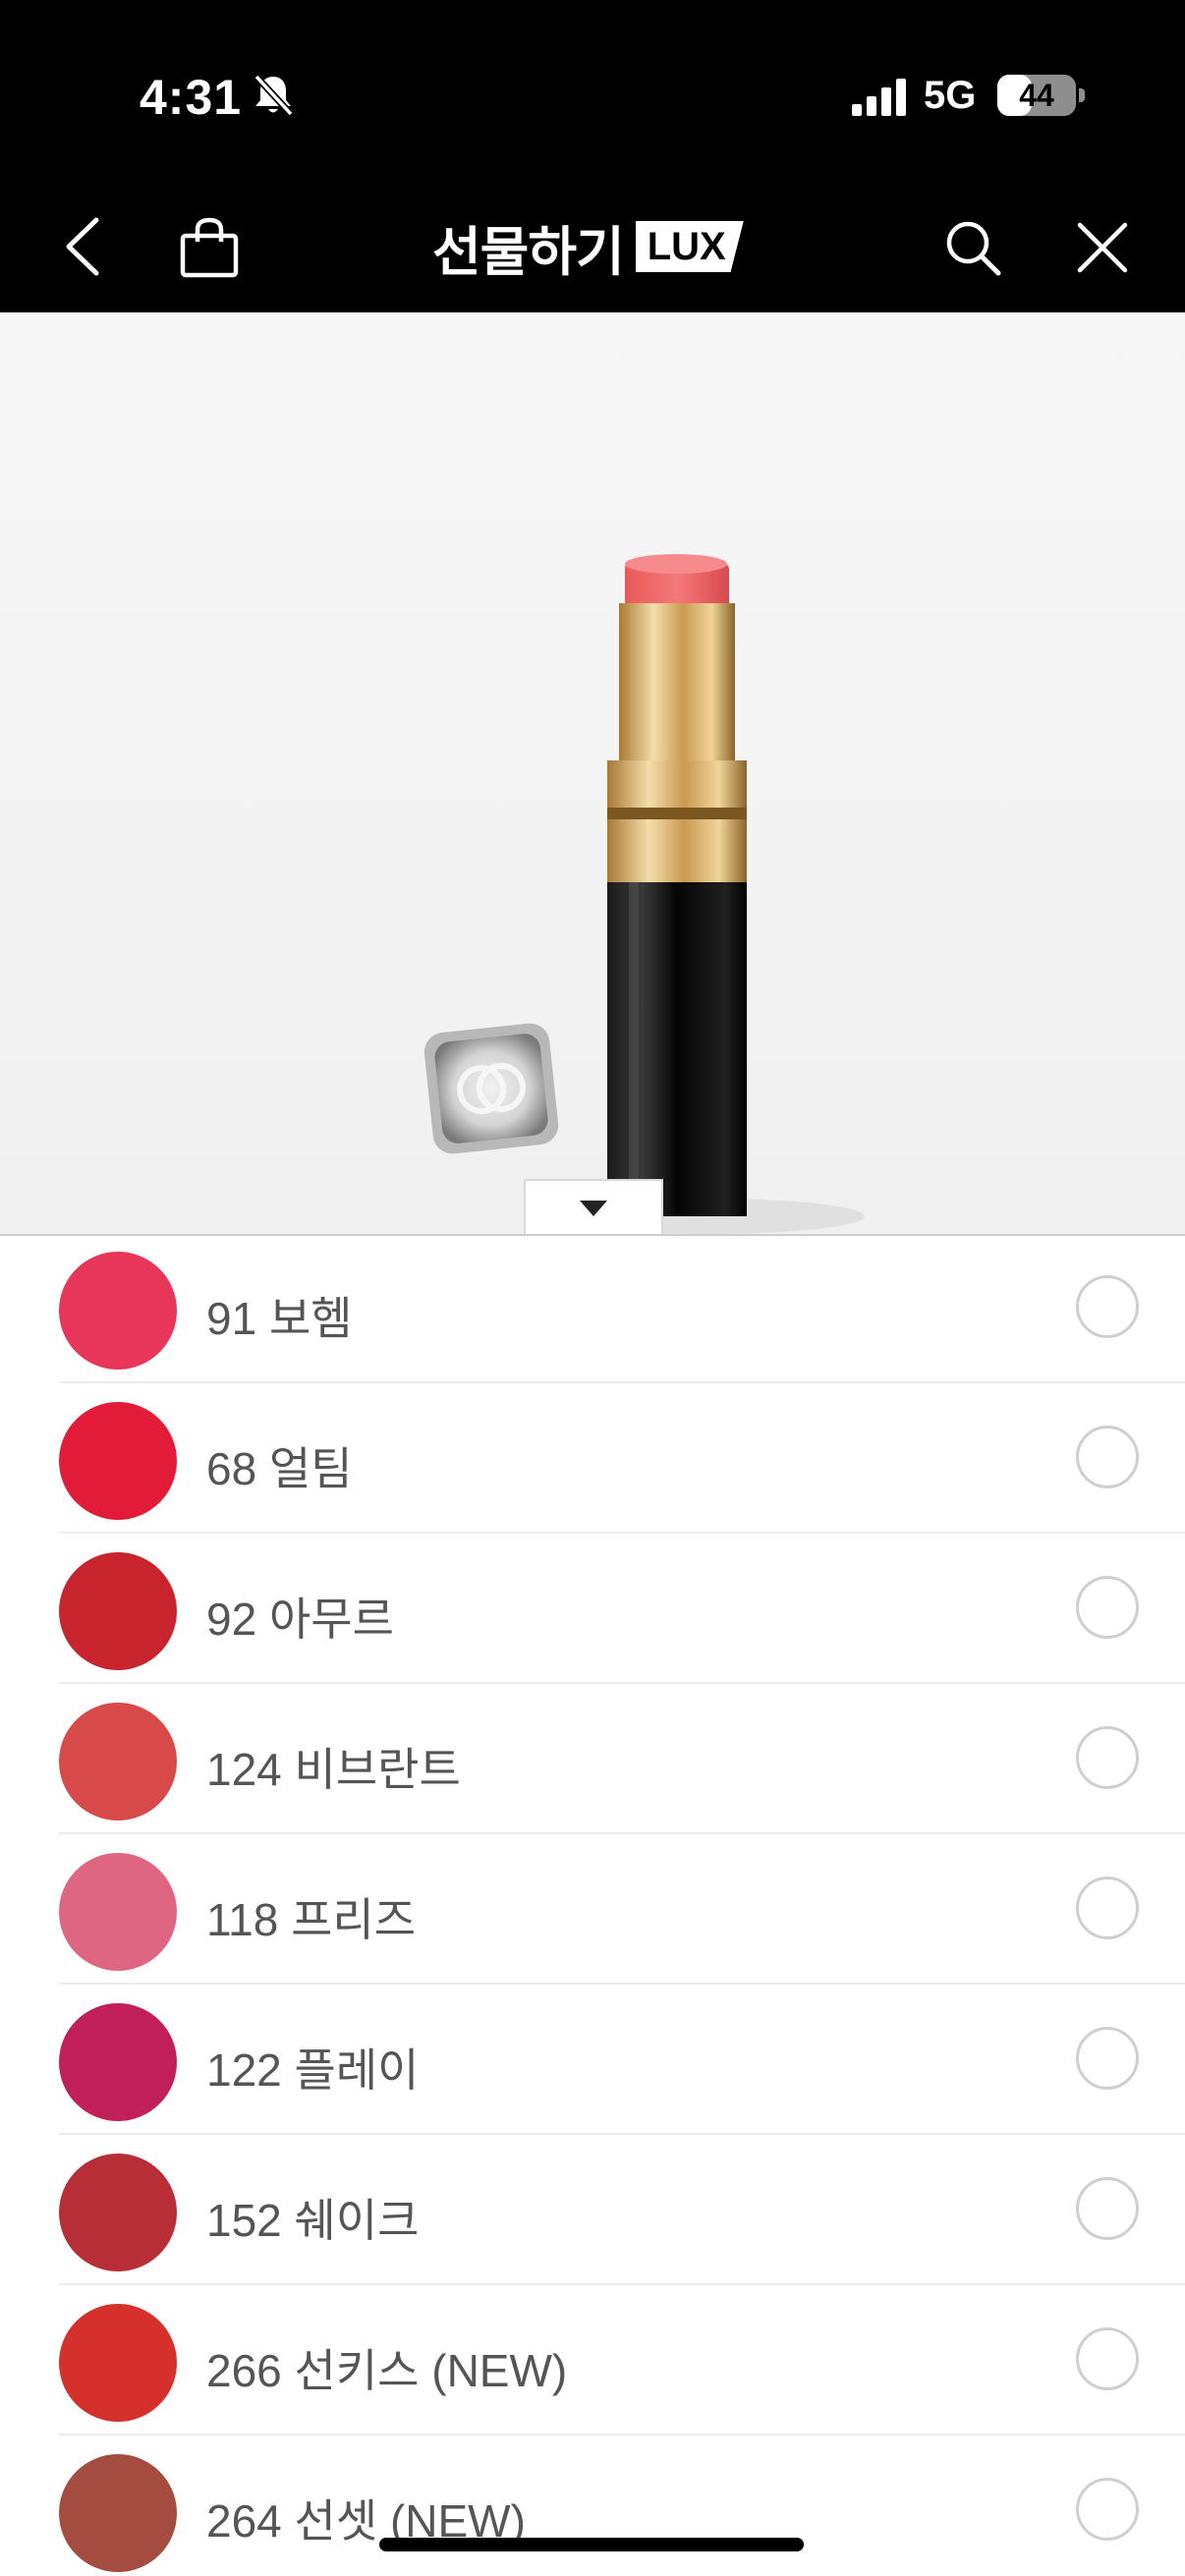  What do you see at coordinates (689, 246) in the screenshot?
I see `lux-badge: LUX` at bounding box center [689, 246].